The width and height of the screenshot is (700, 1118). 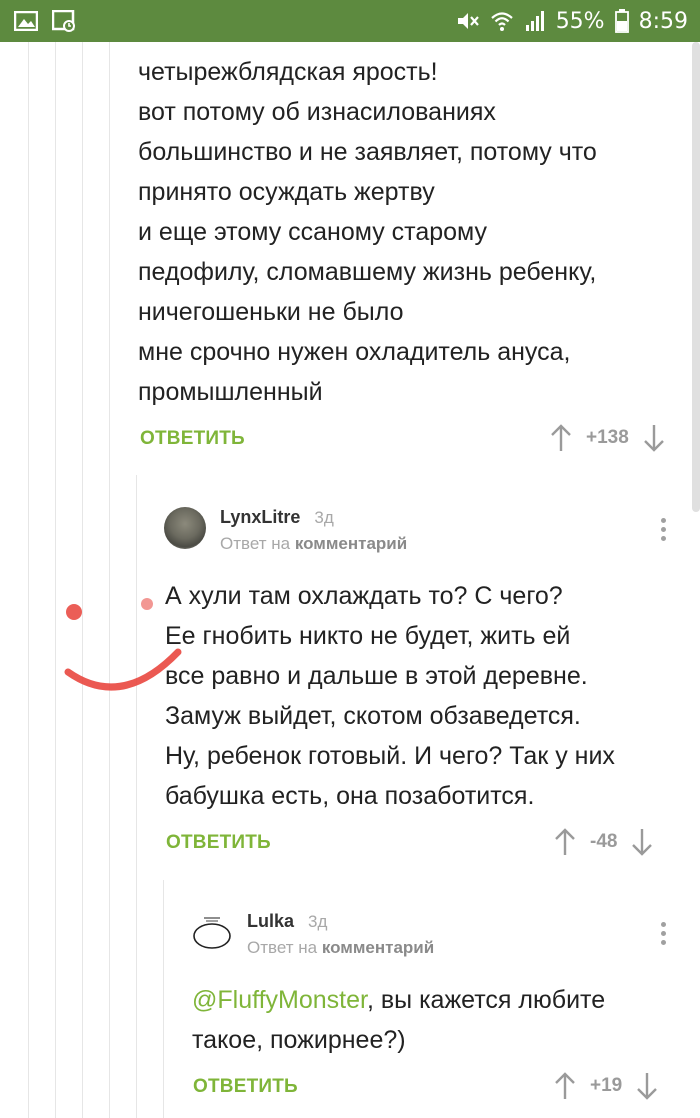 What do you see at coordinates (350, 796) in the screenshot?
I see `comment-line: бабушка есть, она позаботится.` at bounding box center [350, 796].